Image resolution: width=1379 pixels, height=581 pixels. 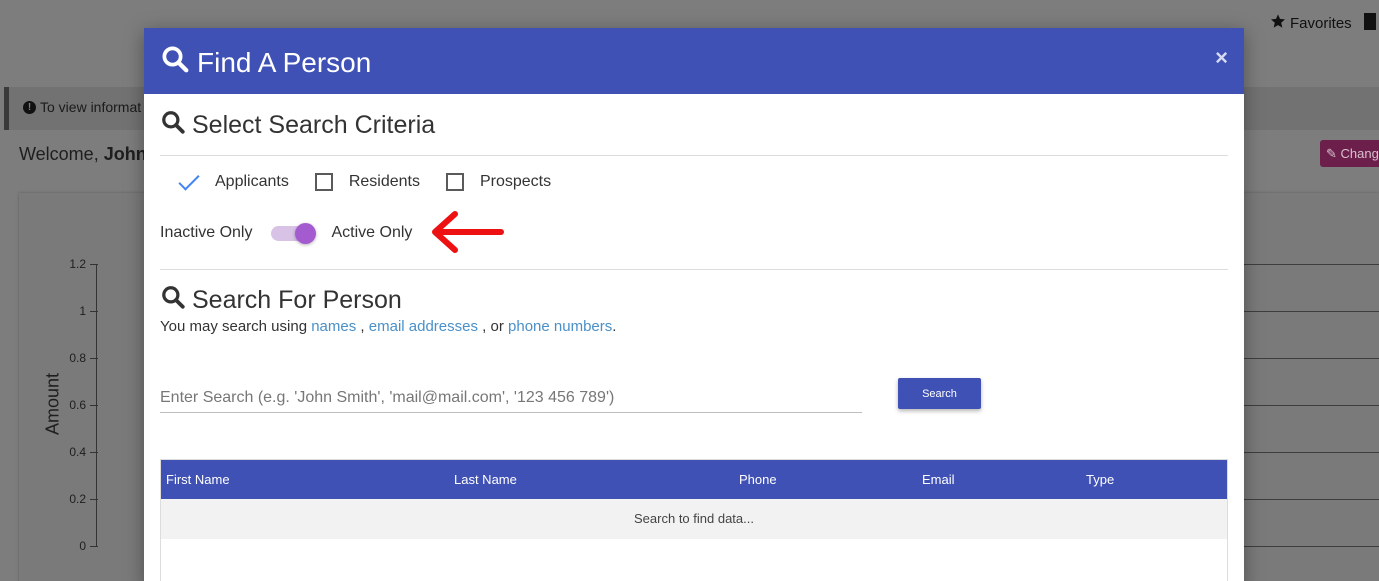 What do you see at coordinates (1321, 23) in the screenshot?
I see `favorites-label: Favorites` at bounding box center [1321, 23].